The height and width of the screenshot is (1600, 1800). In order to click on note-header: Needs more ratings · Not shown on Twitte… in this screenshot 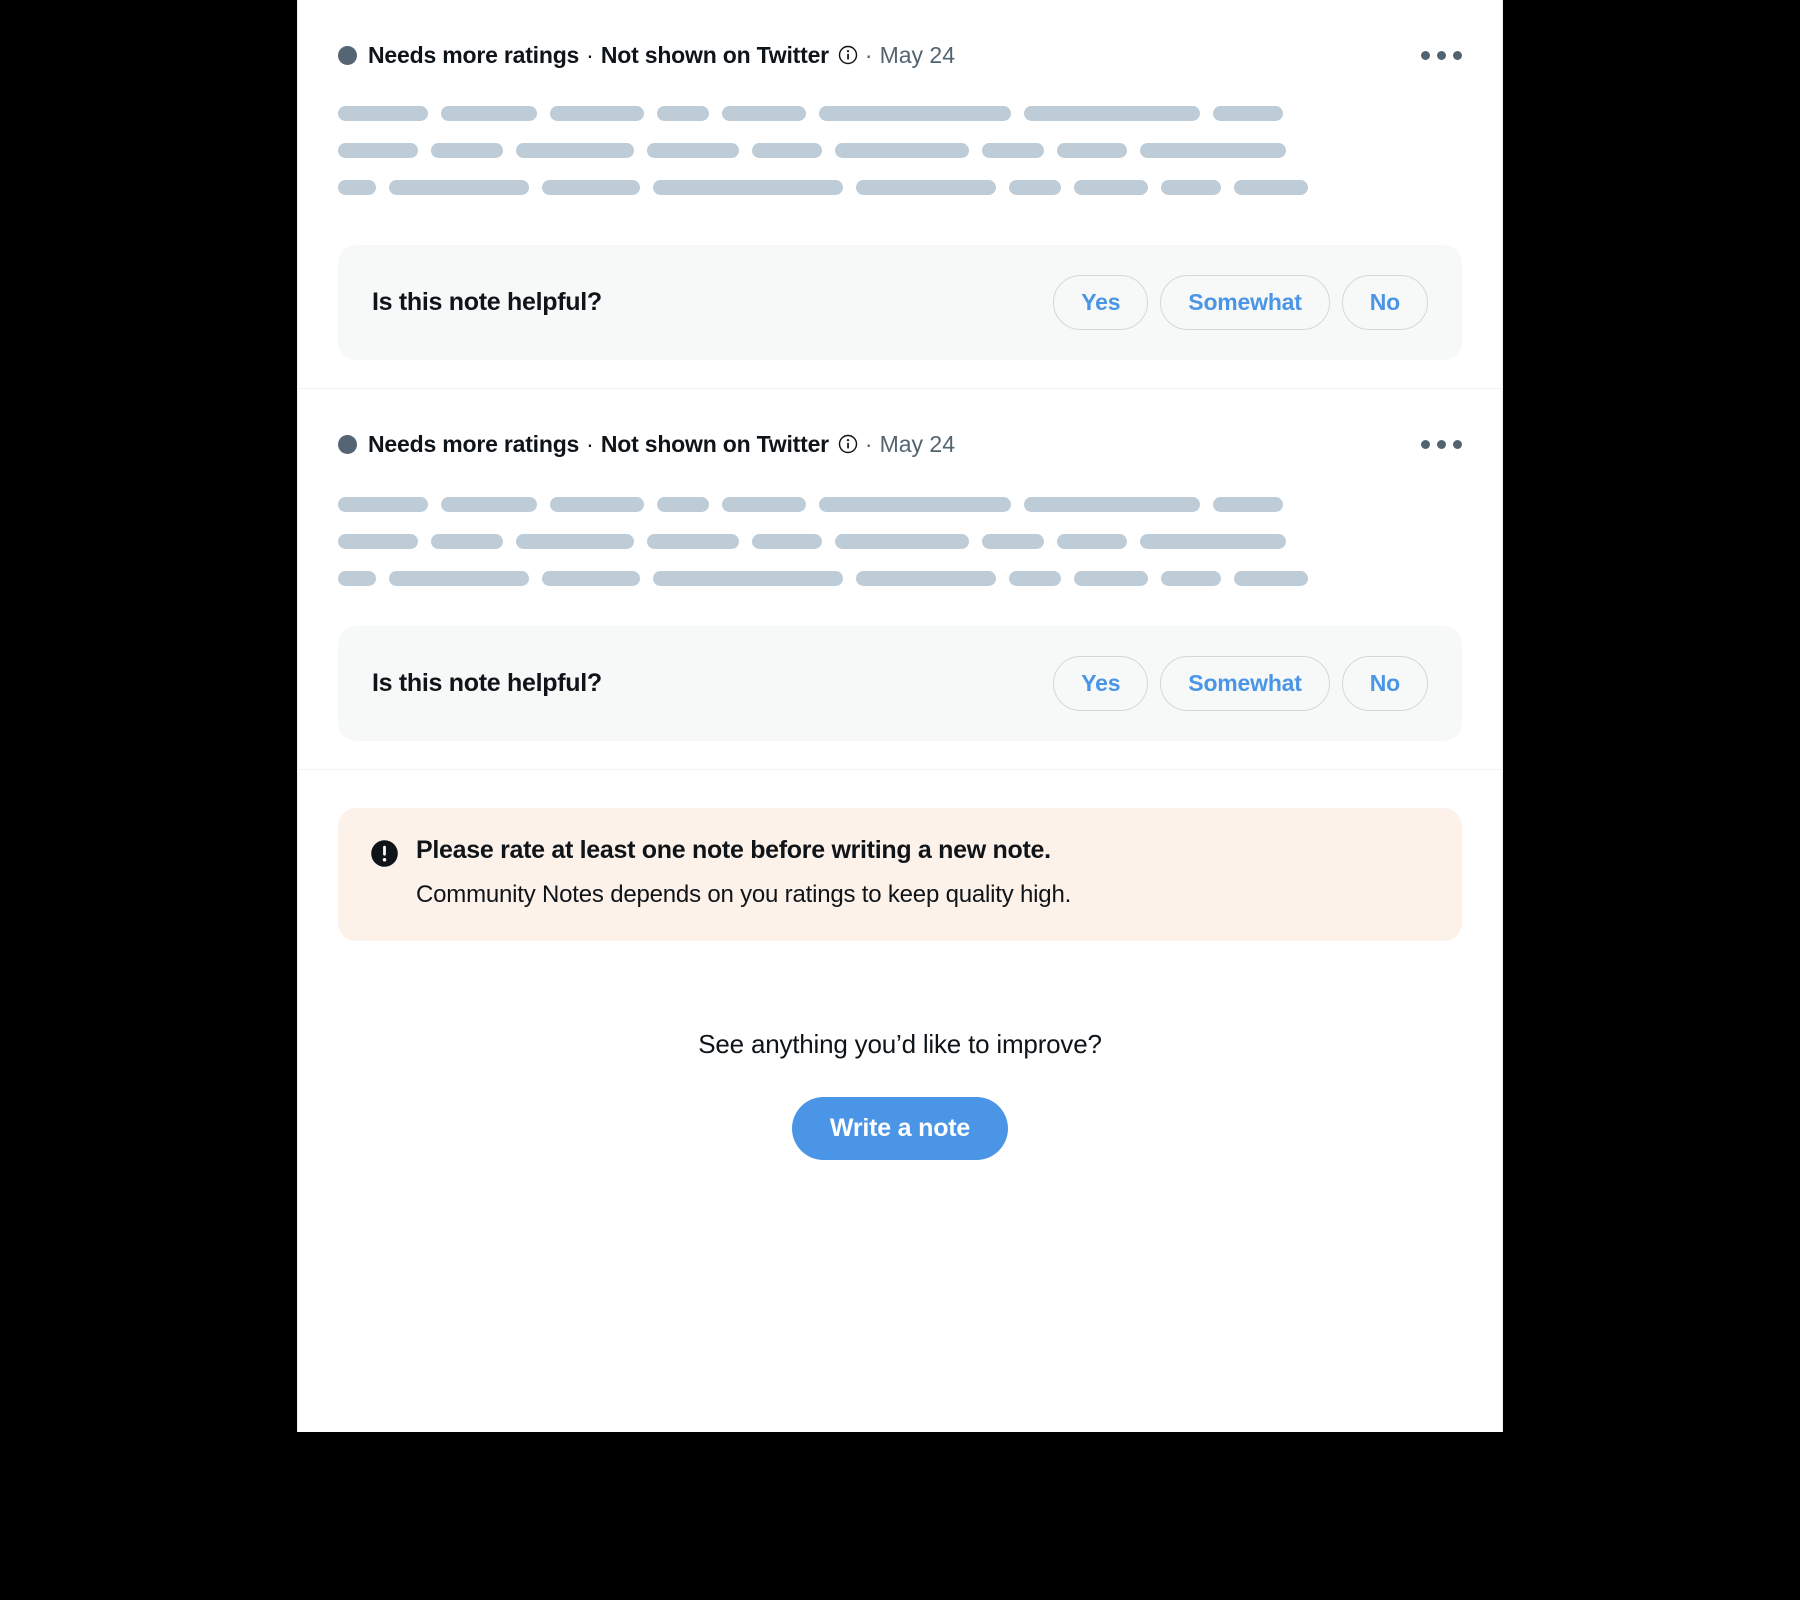, I will do `click(900, 55)`.